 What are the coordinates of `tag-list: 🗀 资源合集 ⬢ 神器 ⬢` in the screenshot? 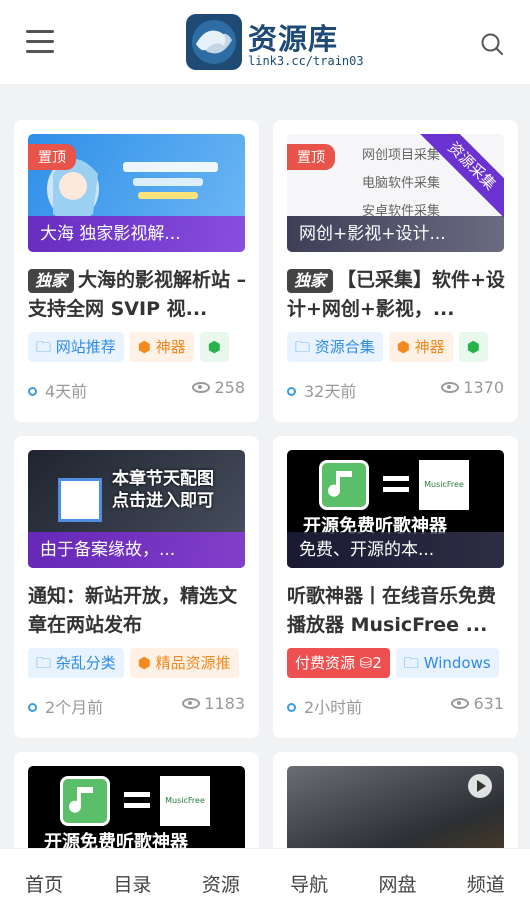 It's located at (395, 348).